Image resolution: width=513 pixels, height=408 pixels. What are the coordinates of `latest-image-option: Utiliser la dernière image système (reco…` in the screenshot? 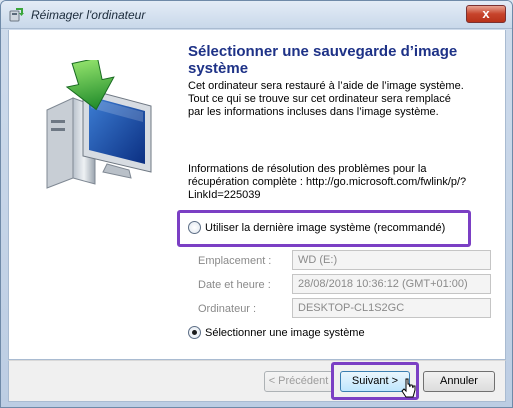 It's located at (316, 227).